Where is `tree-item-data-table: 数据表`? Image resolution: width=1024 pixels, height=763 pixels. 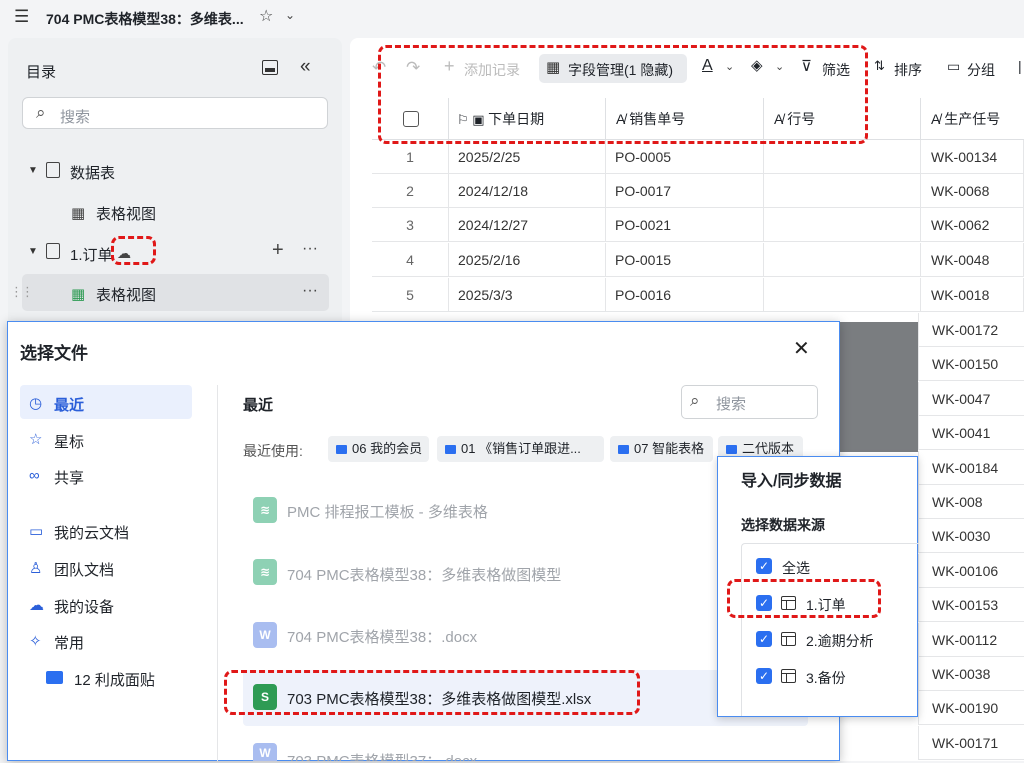
tree-item-data-table: 数据表 is located at coordinates (92, 172).